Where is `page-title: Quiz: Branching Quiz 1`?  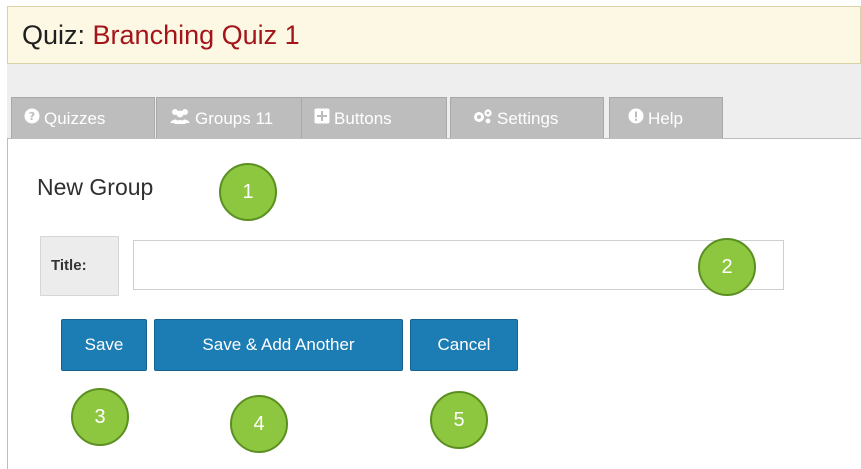
page-title: Quiz: Branching Quiz 1 is located at coordinates (161, 35).